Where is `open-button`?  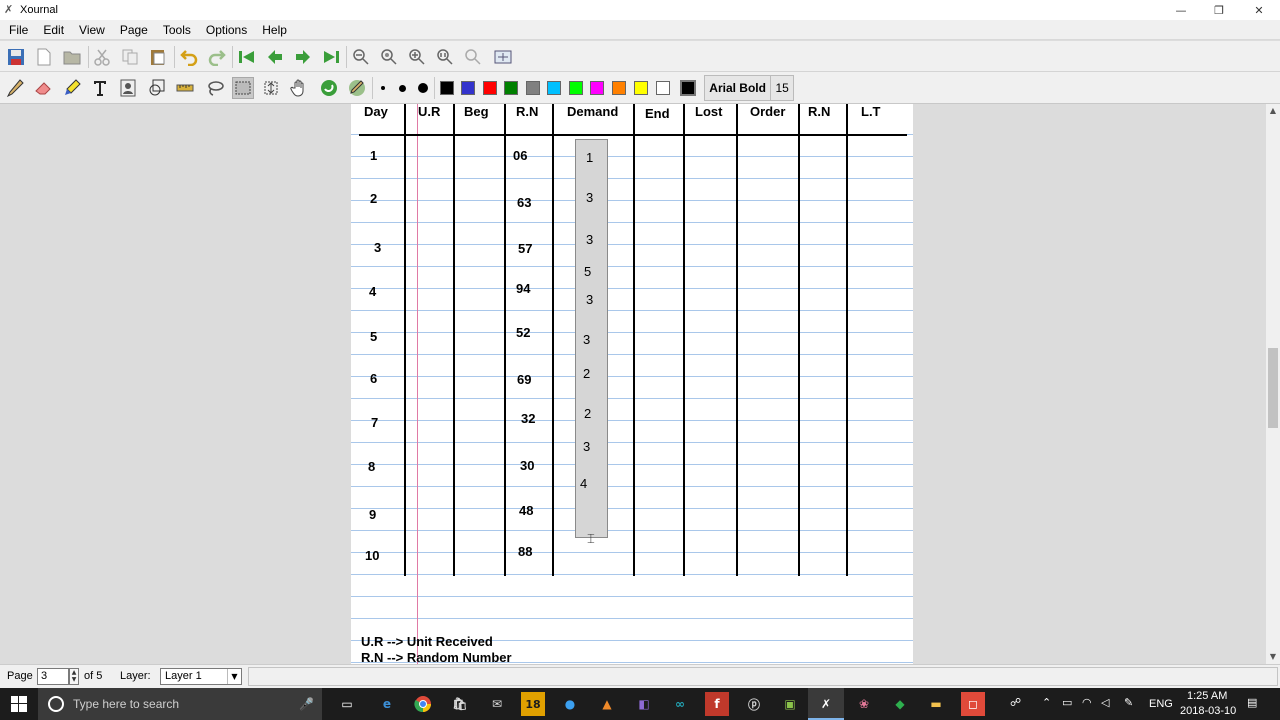 open-button is located at coordinates (72, 57).